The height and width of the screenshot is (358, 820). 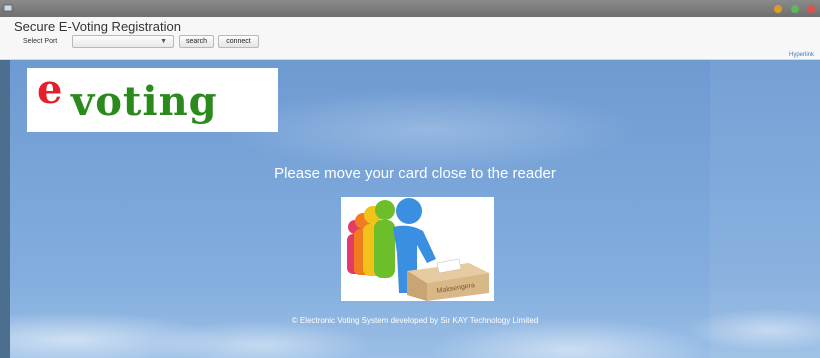 I want to click on minimize-button, so click(x=778, y=9).